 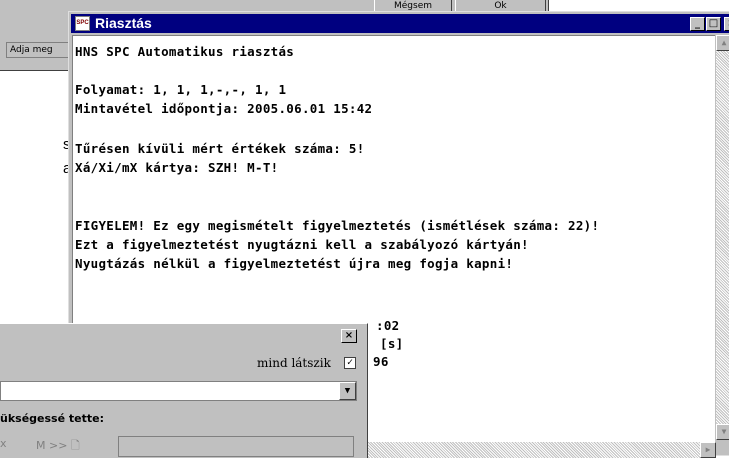 What do you see at coordinates (722, 432) in the screenshot?
I see `scroll-down-icon: ▼` at bounding box center [722, 432].